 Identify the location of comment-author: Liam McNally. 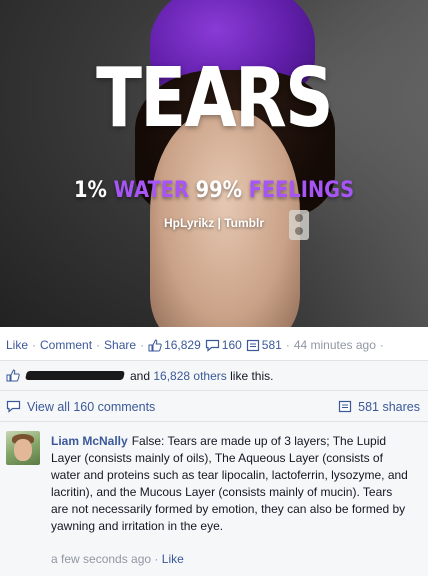
(89, 441).